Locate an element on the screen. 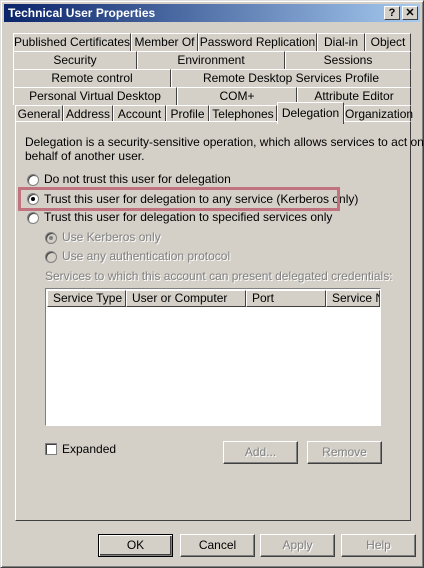 The width and height of the screenshot is (424, 568). column-service-type: Service Type is located at coordinates (86, 298).